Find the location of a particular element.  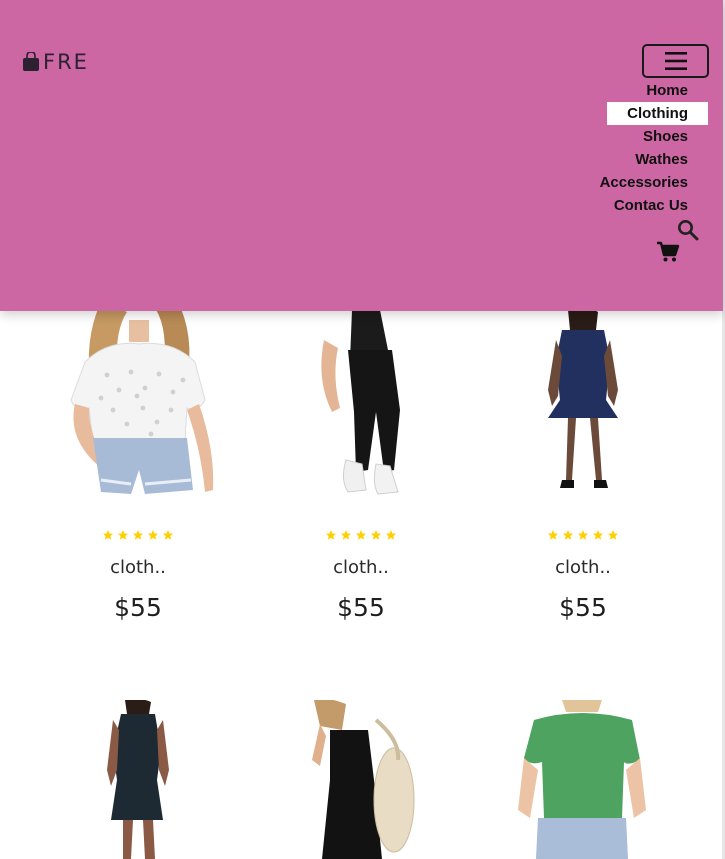

brand-logo: FRE is located at coordinates (55, 62).